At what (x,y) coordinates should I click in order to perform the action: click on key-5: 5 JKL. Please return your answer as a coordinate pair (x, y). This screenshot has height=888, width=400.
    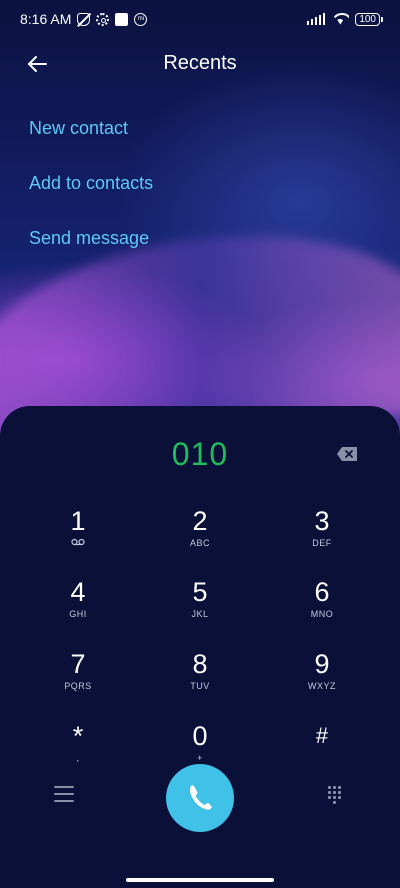
    Looking at the image, I should click on (200, 607).